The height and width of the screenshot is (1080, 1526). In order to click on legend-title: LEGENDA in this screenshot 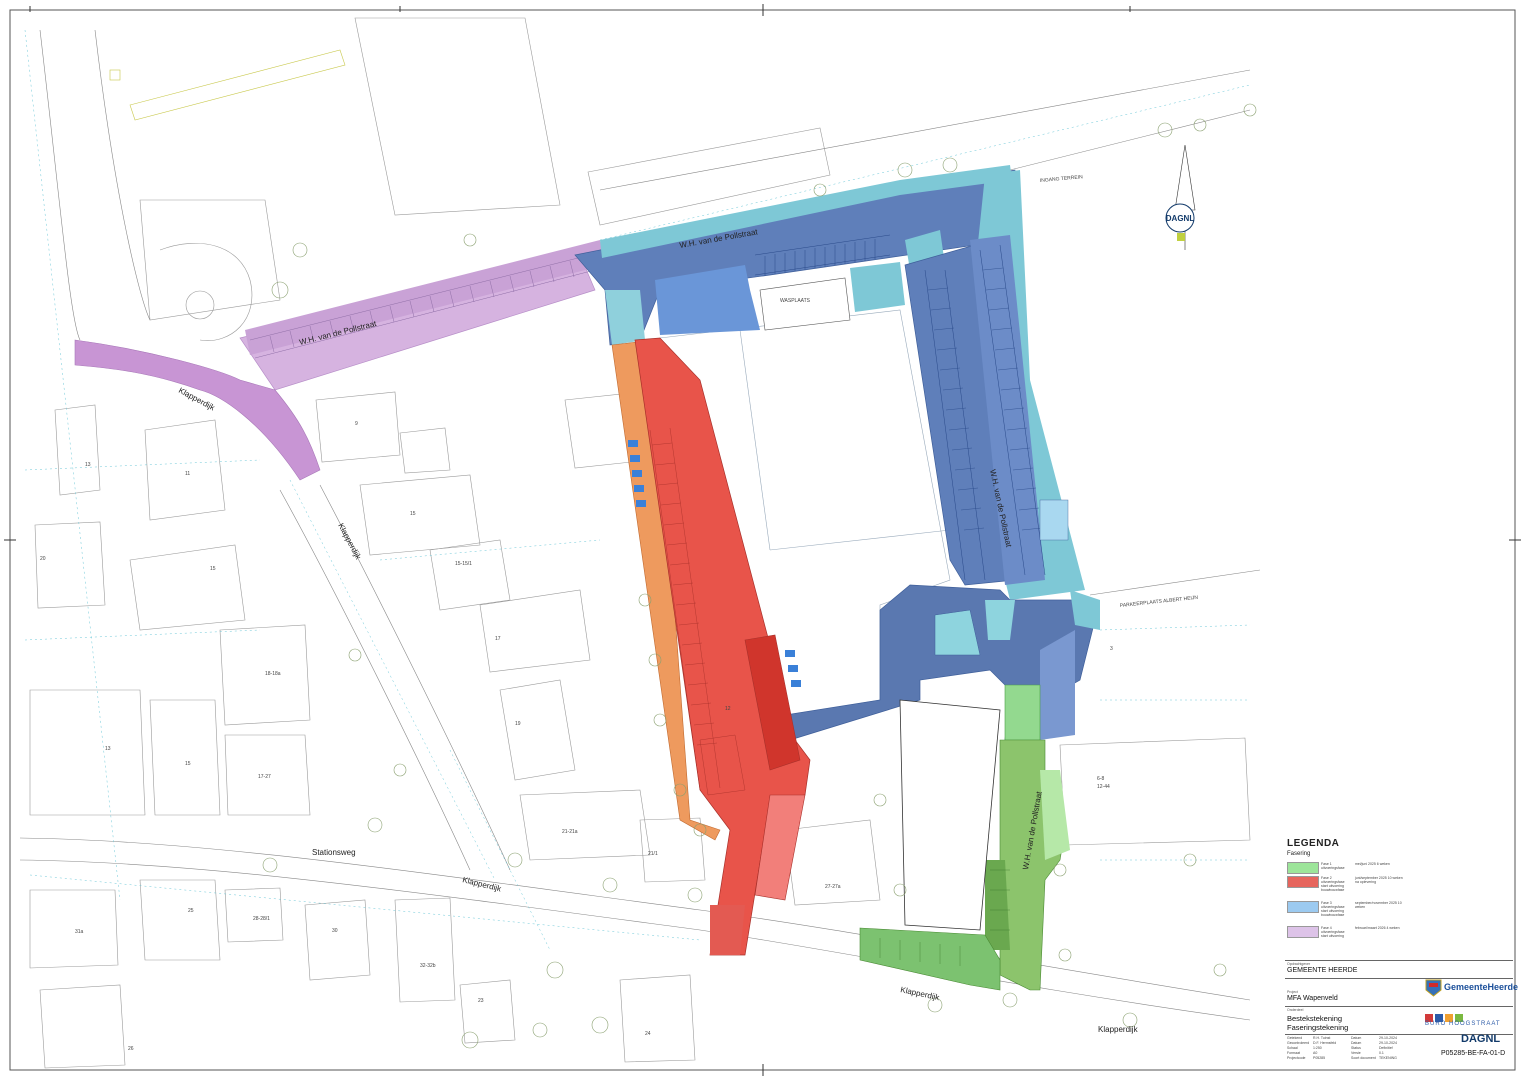, I will do `click(1313, 843)`.